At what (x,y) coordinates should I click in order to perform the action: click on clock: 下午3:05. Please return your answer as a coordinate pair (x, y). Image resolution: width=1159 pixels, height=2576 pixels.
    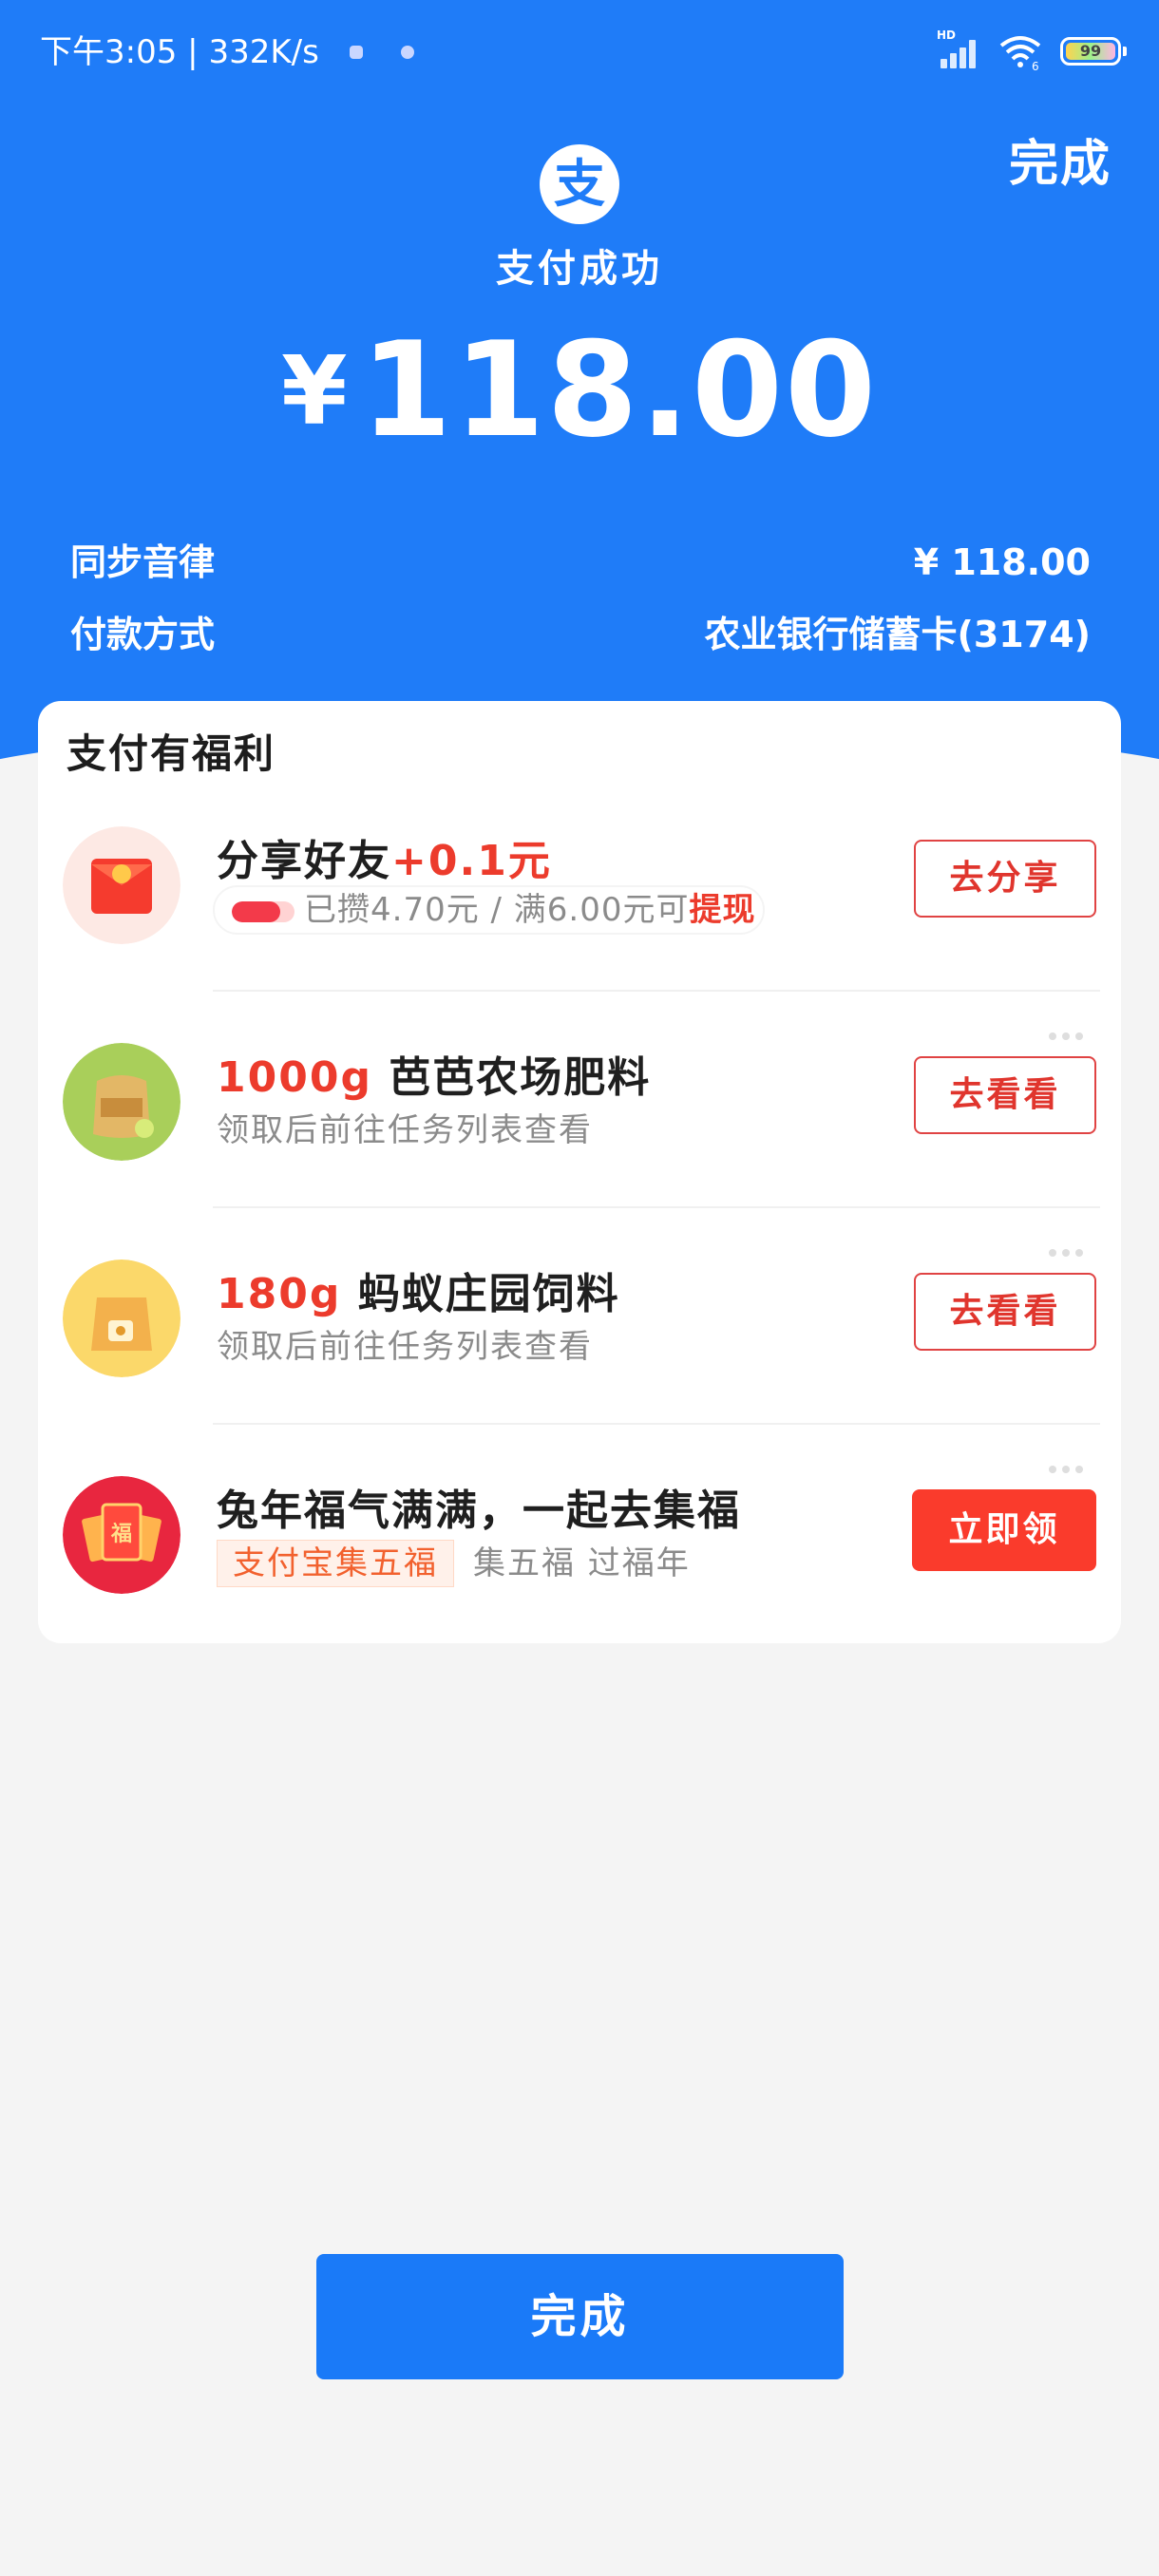
    Looking at the image, I should click on (109, 52).